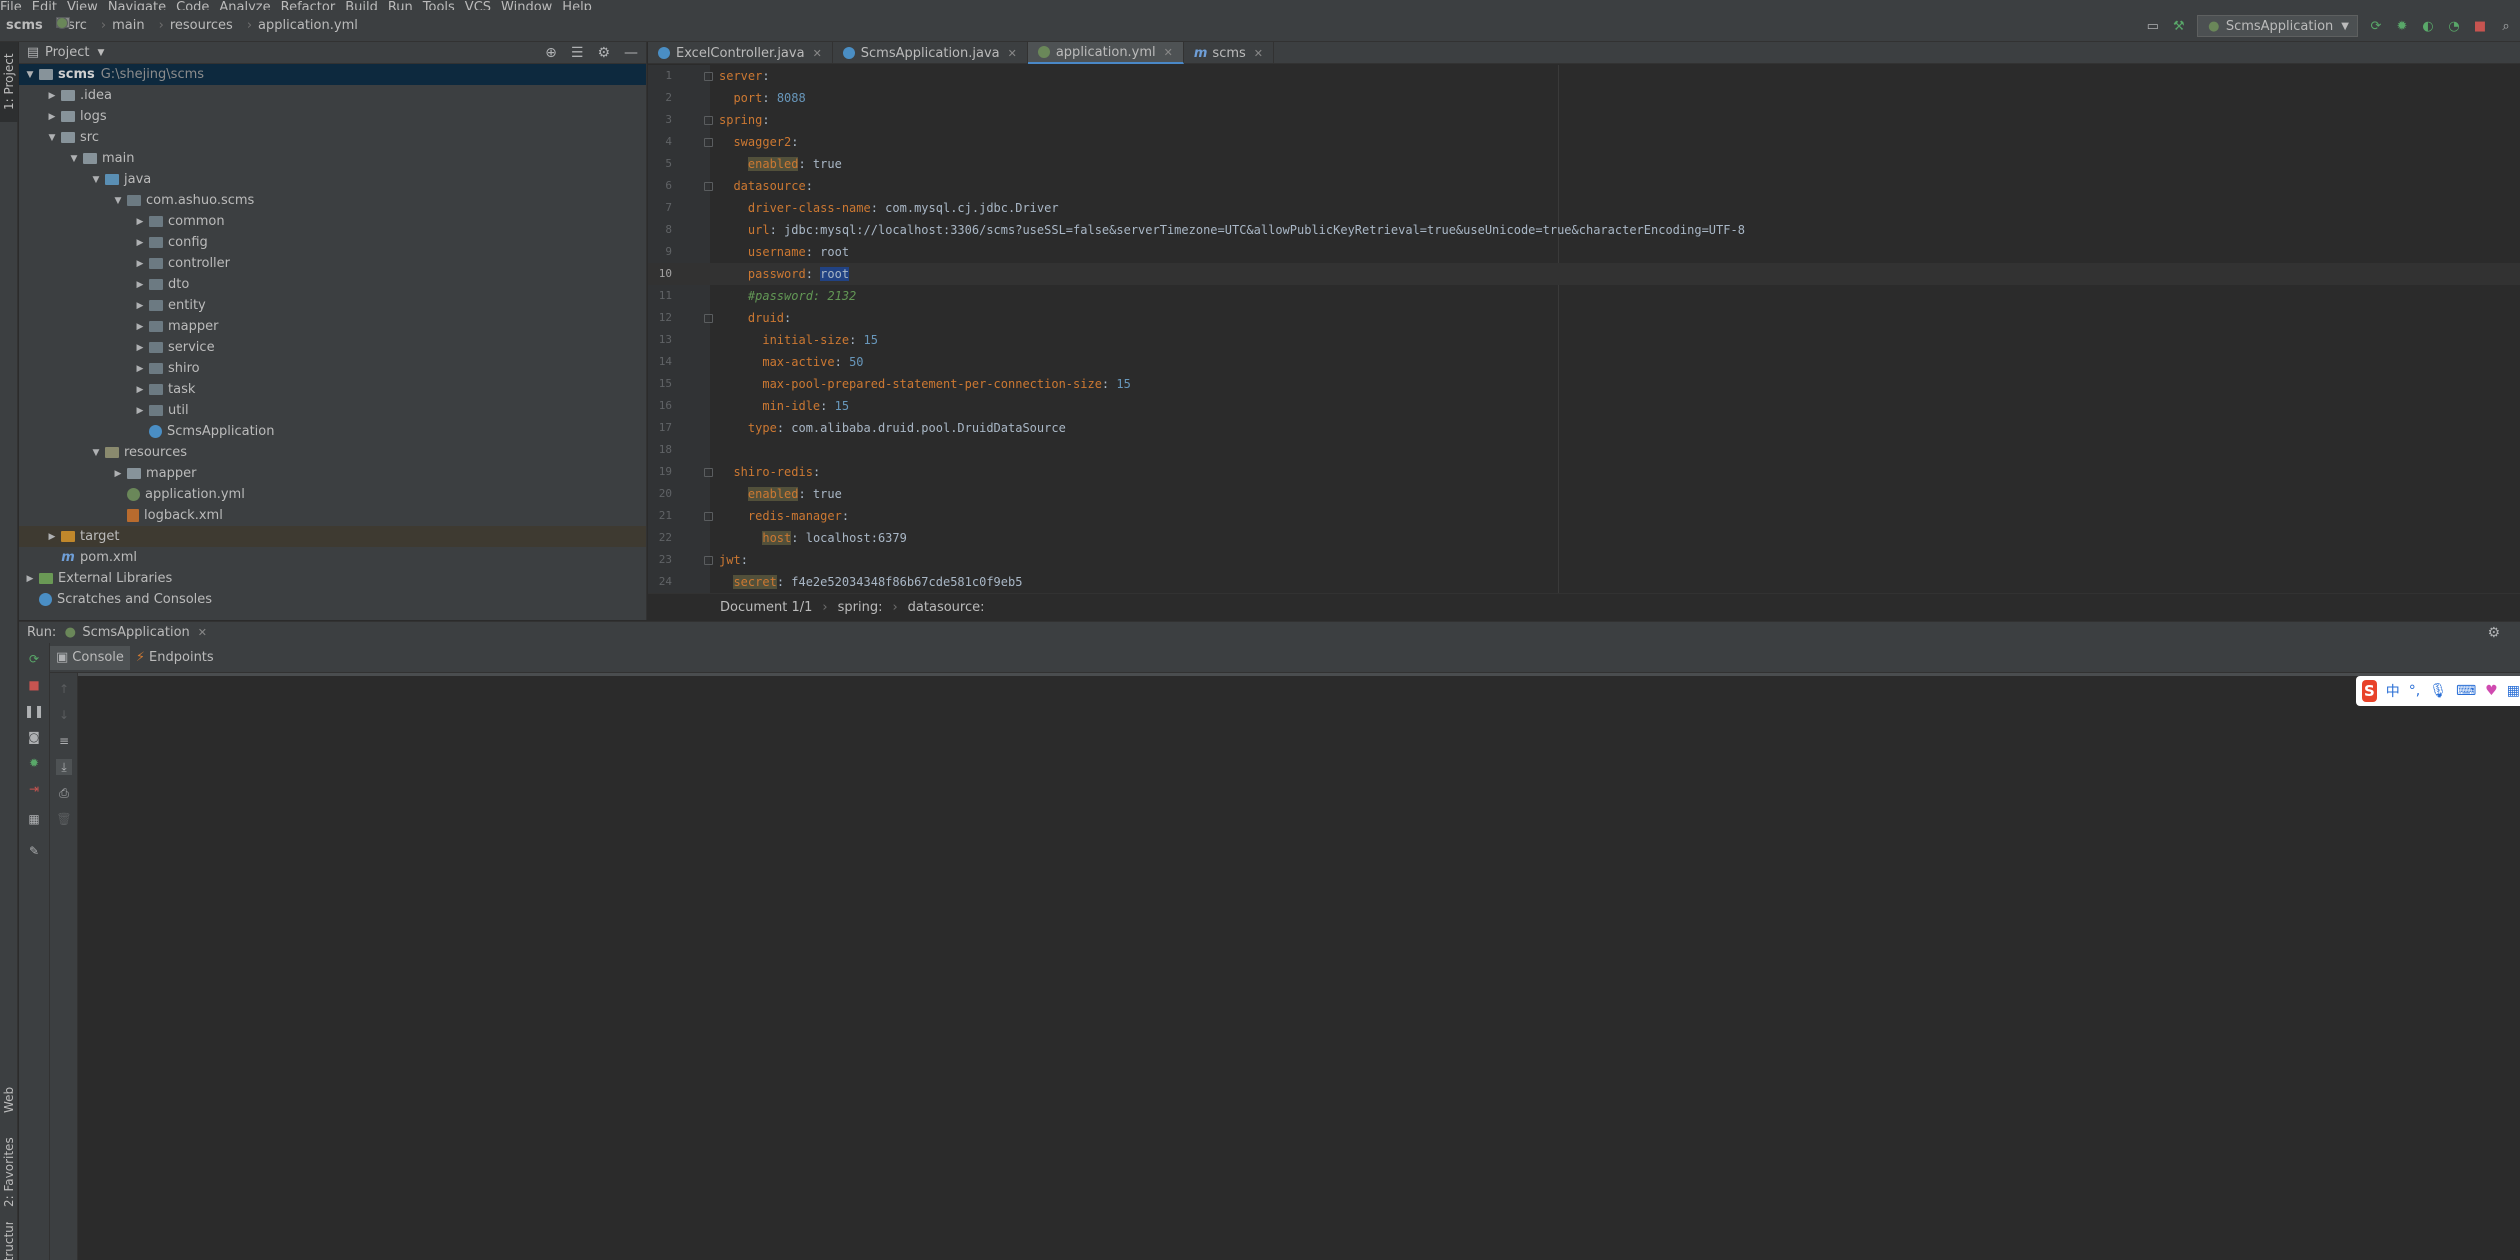  I want to click on code-line: 20 enabled: true, so click(1584, 494).